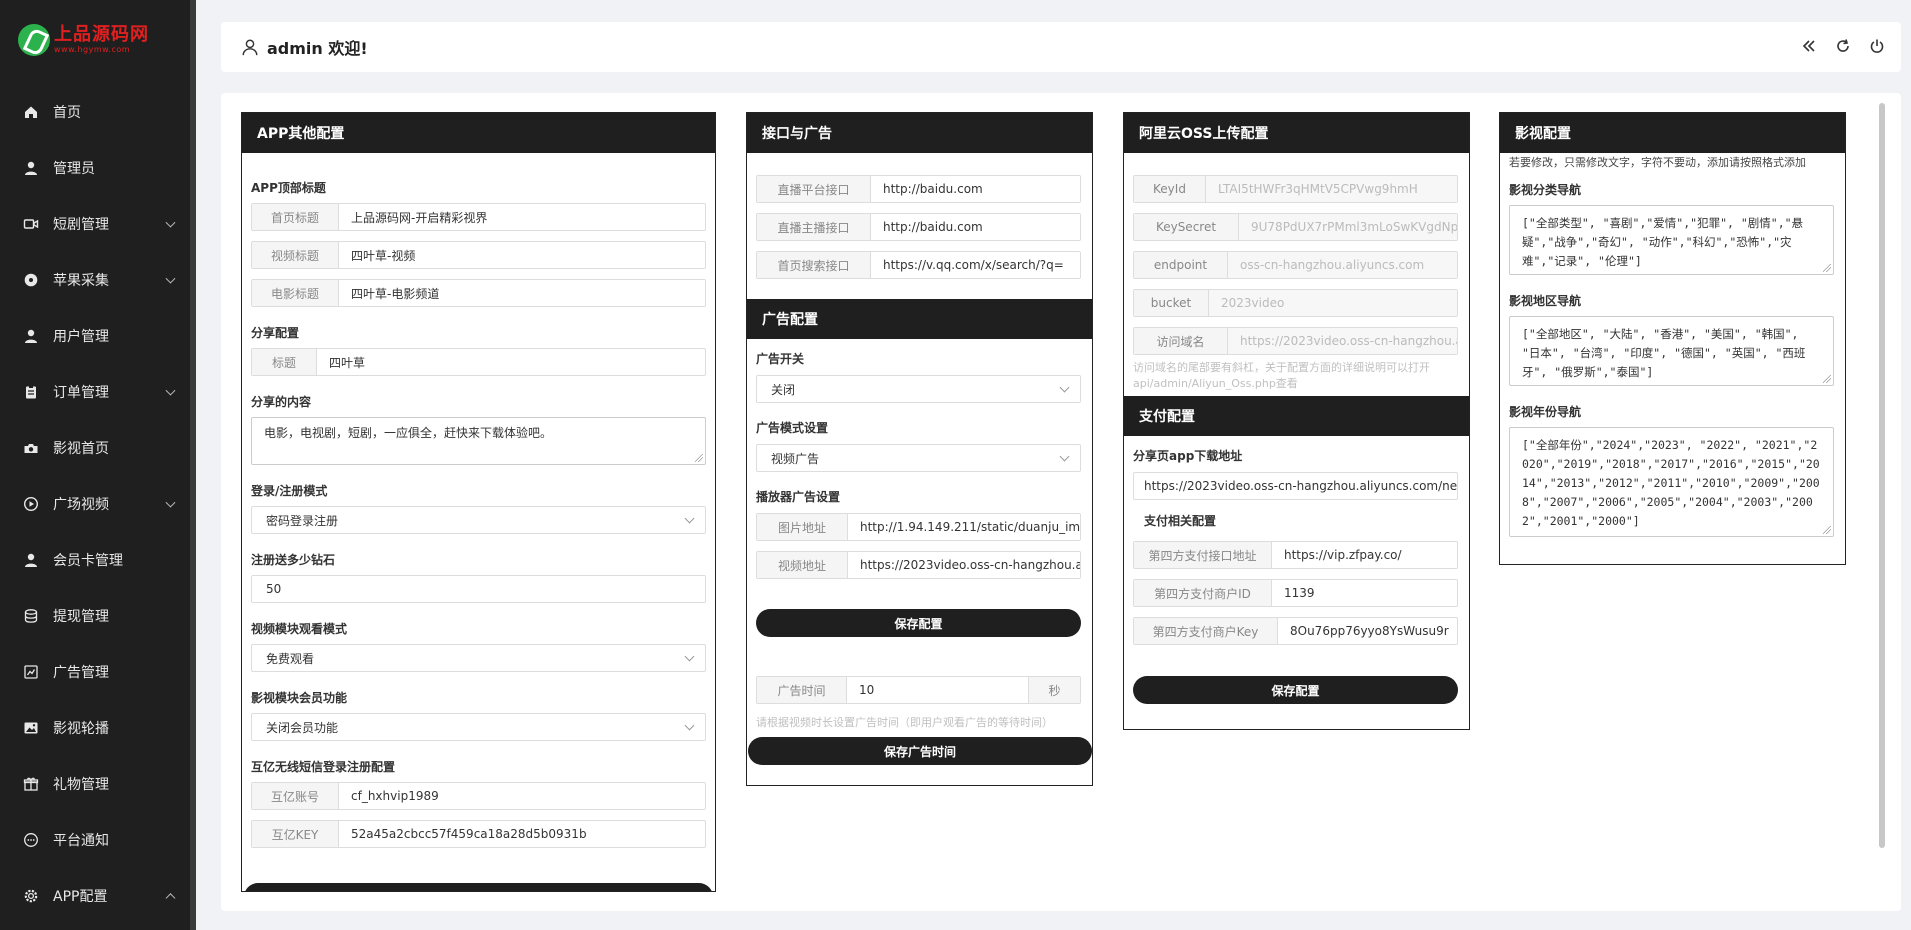  What do you see at coordinates (1545, 190) in the screenshot?
I see `category-nav-label: 影视分类导航` at bounding box center [1545, 190].